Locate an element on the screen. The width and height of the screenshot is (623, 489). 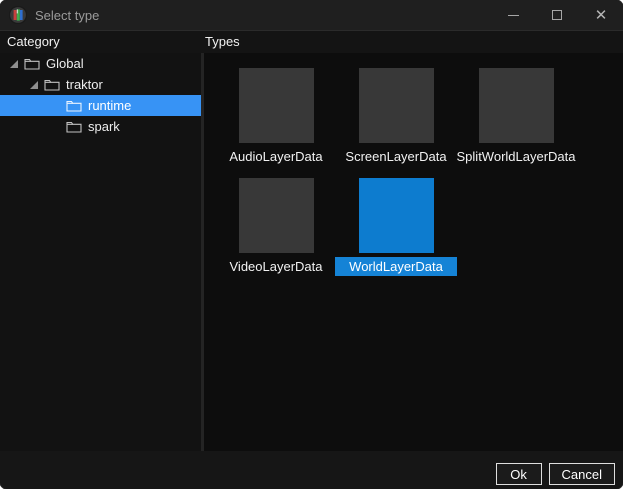
type-label: AudioLayerData is located at coordinates (276, 156).